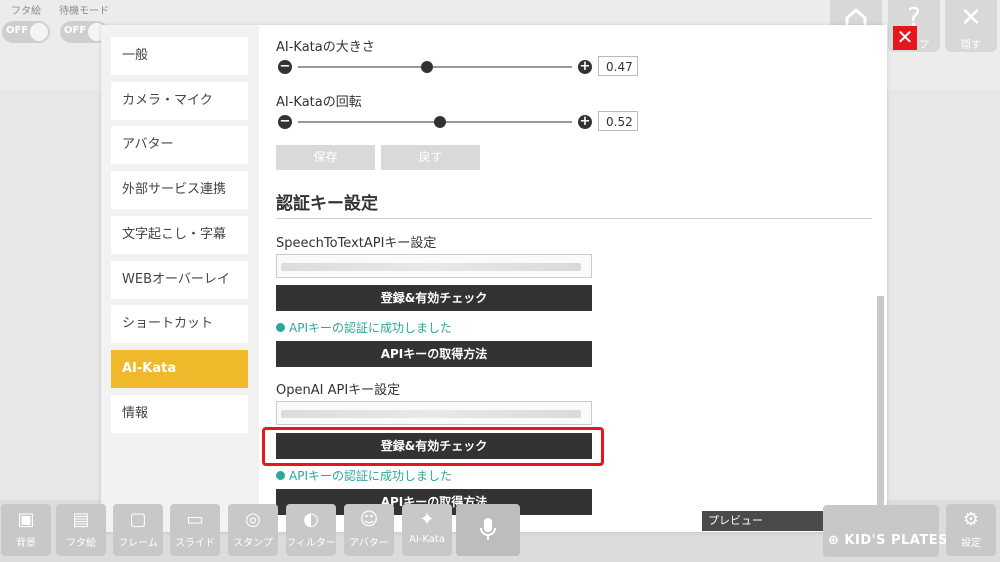  What do you see at coordinates (179, 369) in the screenshot?
I see `sidebar-item-ai-kata: AI-Kata` at bounding box center [179, 369].